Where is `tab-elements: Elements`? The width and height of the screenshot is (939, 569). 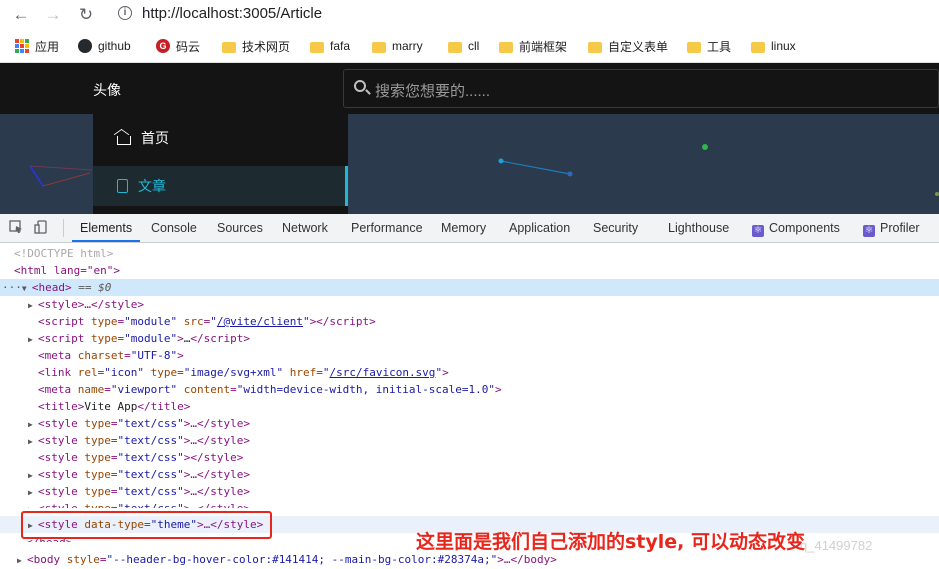 tab-elements: Elements is located at coordinates (106, 228).